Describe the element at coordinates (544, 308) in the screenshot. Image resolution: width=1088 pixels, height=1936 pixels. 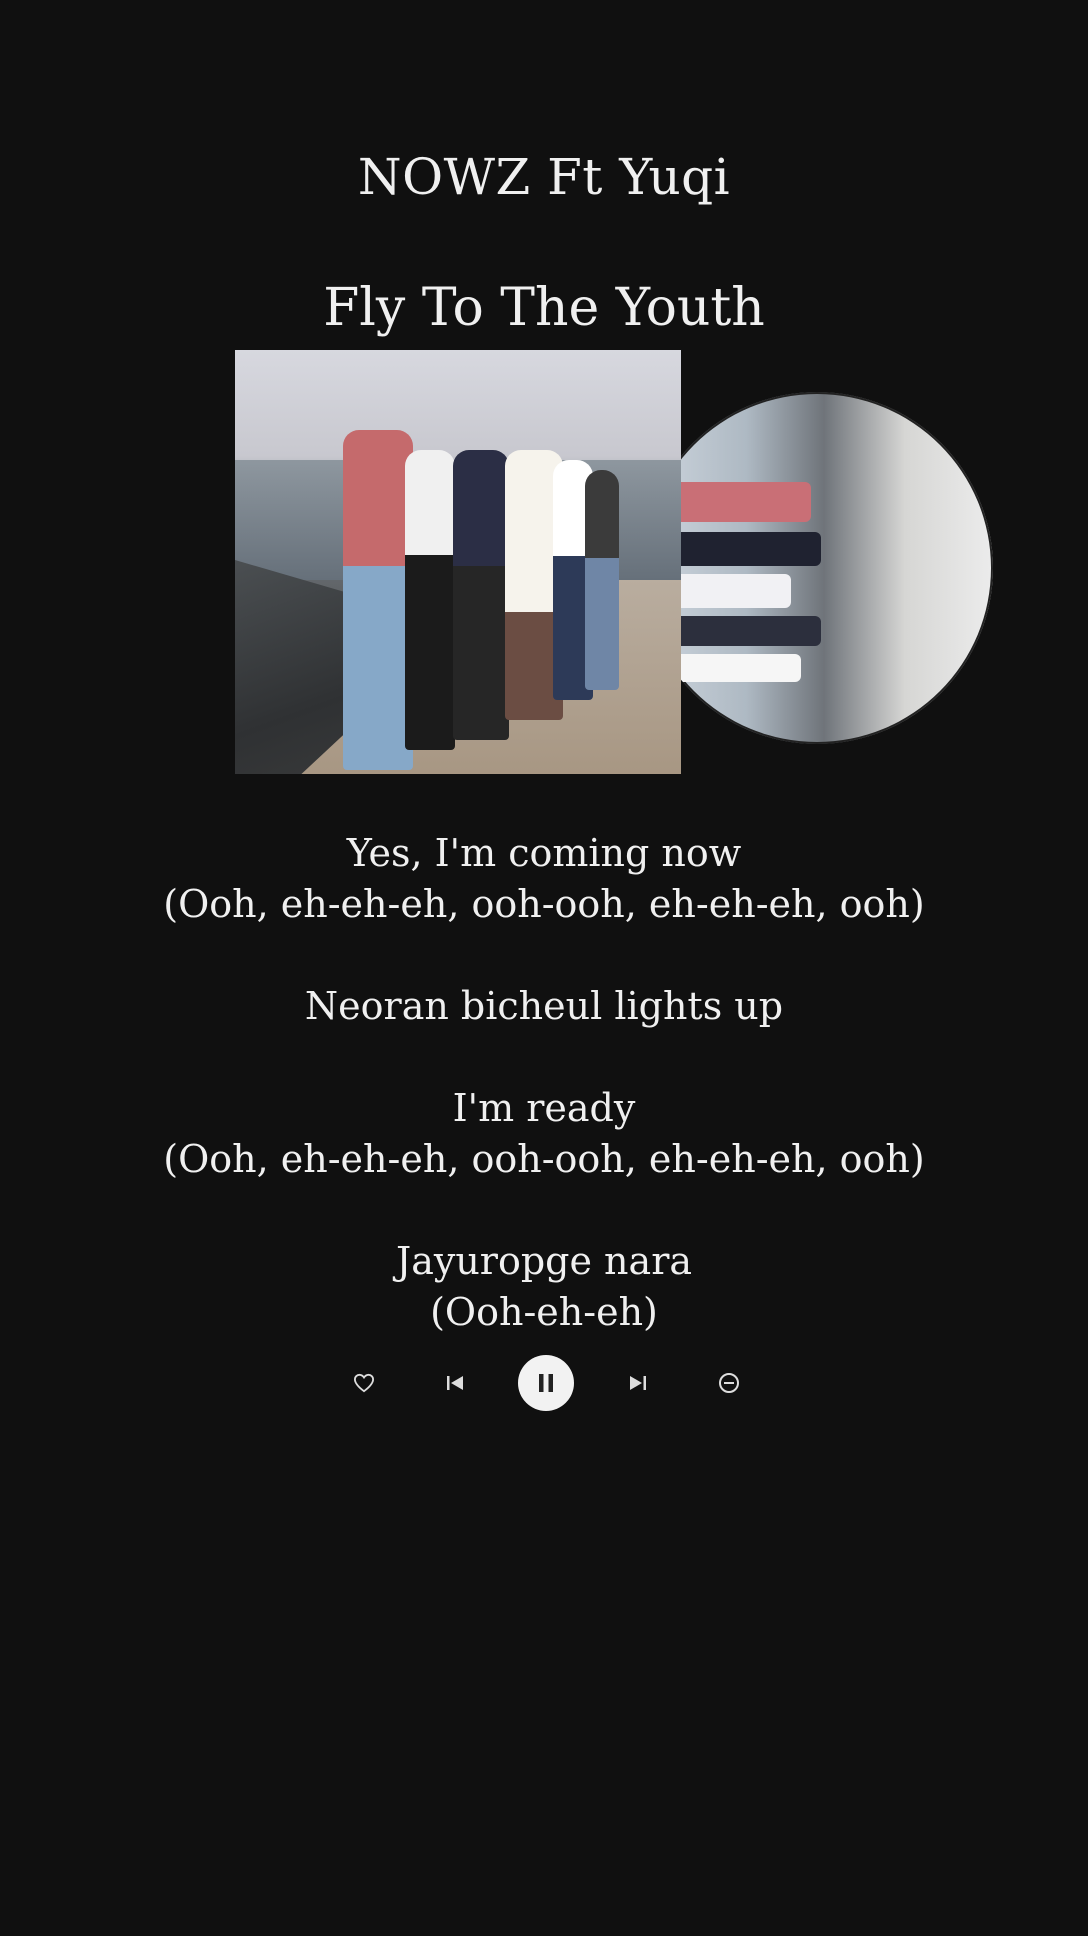
I see `song-title: Fly To The Youth` at that location.